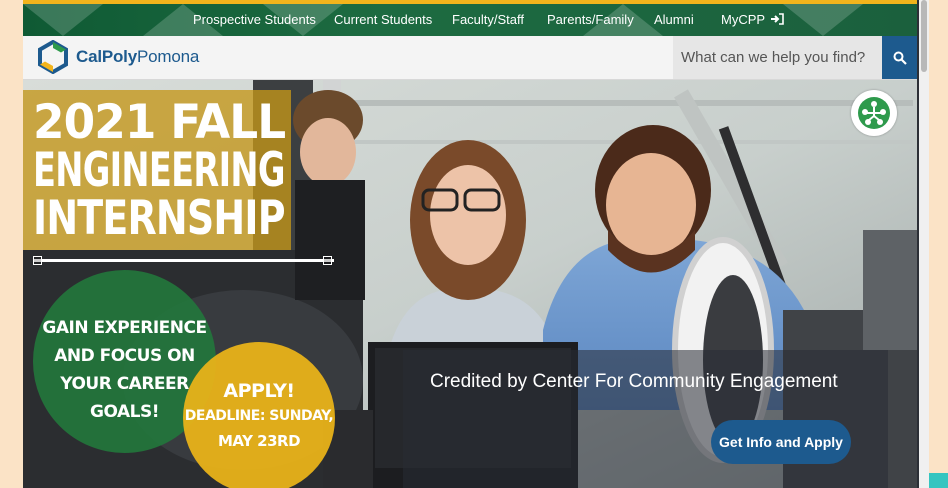 This screenshot has height=488, width=948. What do you see at coordinates (159, 218) in the screenshot?
I see `headline-line-3: INTERNSHIP` at bounding box center [159, 218].